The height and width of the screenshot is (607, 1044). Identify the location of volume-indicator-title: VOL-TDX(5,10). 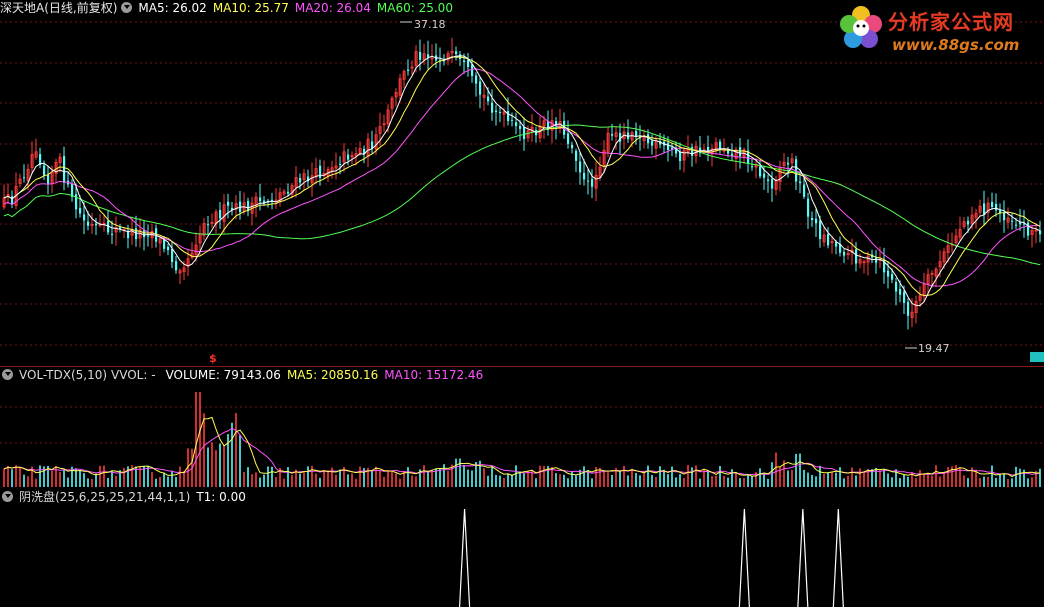
(63, 375).